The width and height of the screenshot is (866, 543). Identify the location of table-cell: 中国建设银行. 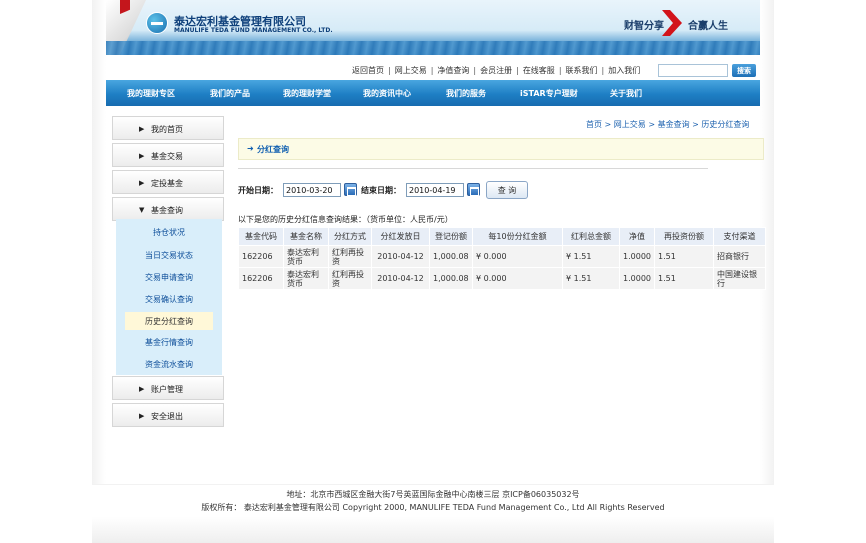
(739, 278).